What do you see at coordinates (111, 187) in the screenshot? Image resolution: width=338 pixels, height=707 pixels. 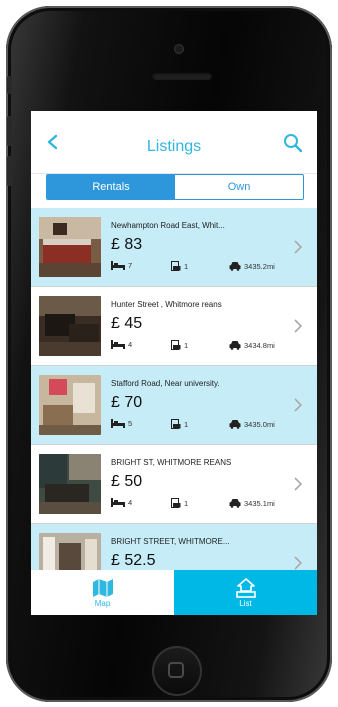 I see `segment-rentals: Rentals` at bounding box center [111, 187].